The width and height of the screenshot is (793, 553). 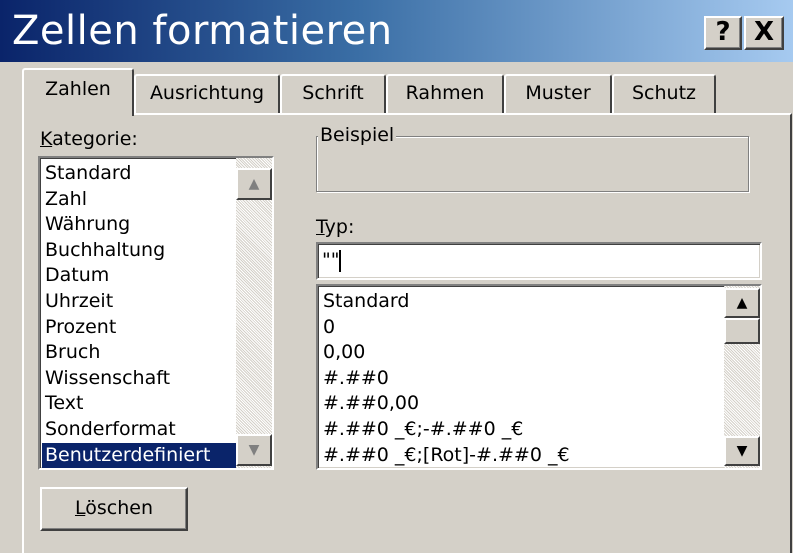 What do you see at coordinates (539, 261) in the screenshot?
I see `typ-input: ""` at bounding box center [539, 261].